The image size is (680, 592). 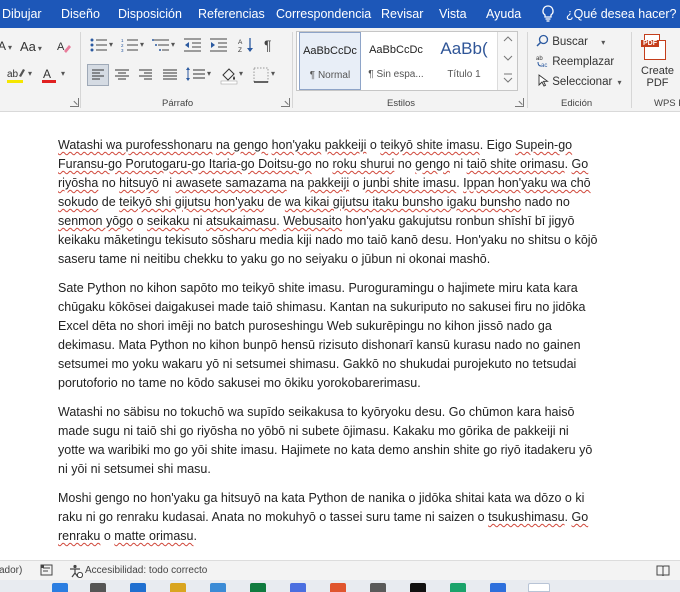 I want to click on decrease-indent-icon, so click(x=193, y=45).